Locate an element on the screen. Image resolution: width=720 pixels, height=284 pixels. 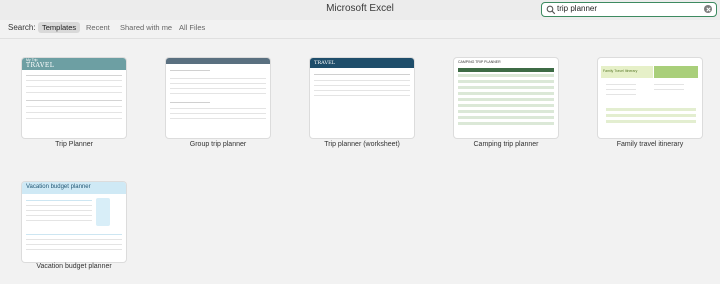
search-input is located at coordinates (627, 9).